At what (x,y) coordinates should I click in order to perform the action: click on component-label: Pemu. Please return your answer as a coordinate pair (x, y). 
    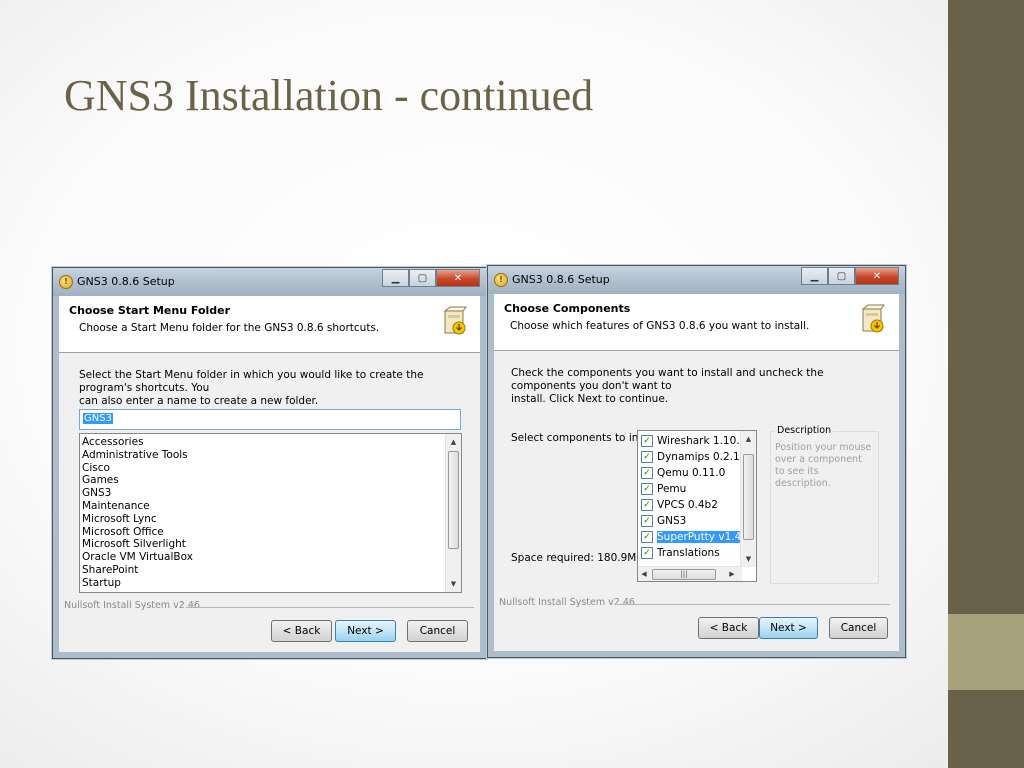
    Looking at the image, I should click on (672, 489).